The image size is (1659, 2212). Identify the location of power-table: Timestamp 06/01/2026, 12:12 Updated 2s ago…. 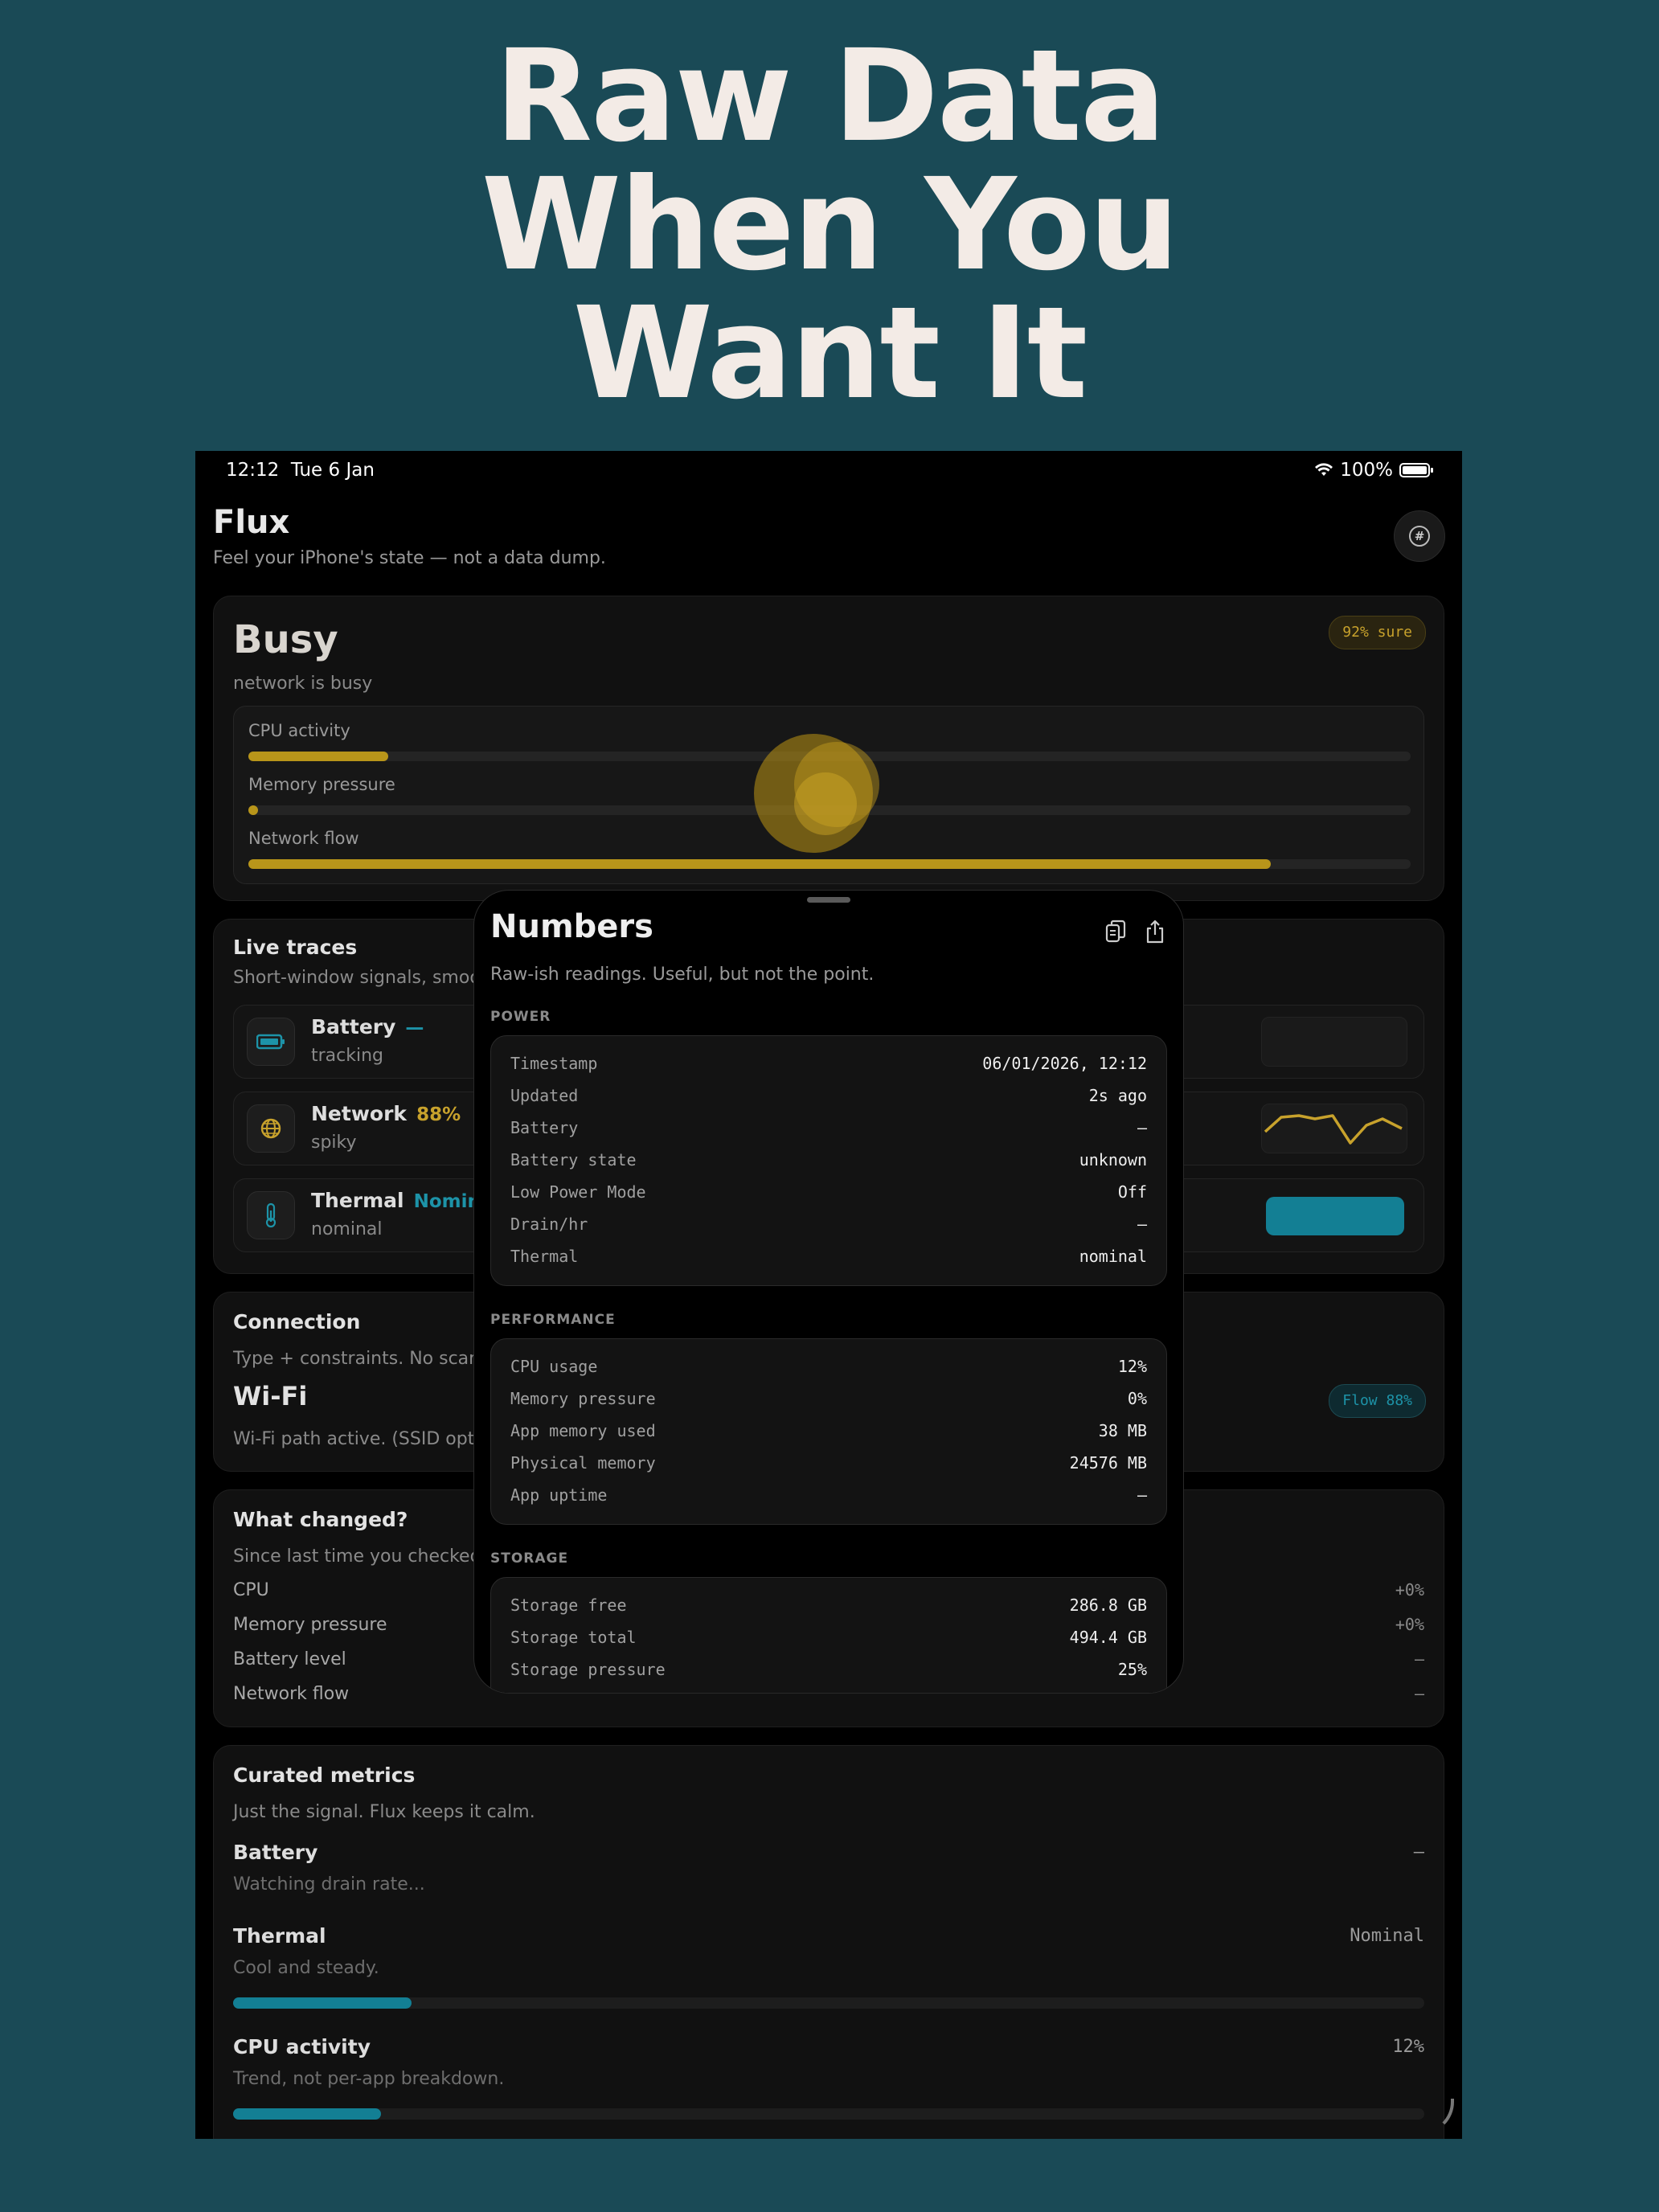
(828, 1160).